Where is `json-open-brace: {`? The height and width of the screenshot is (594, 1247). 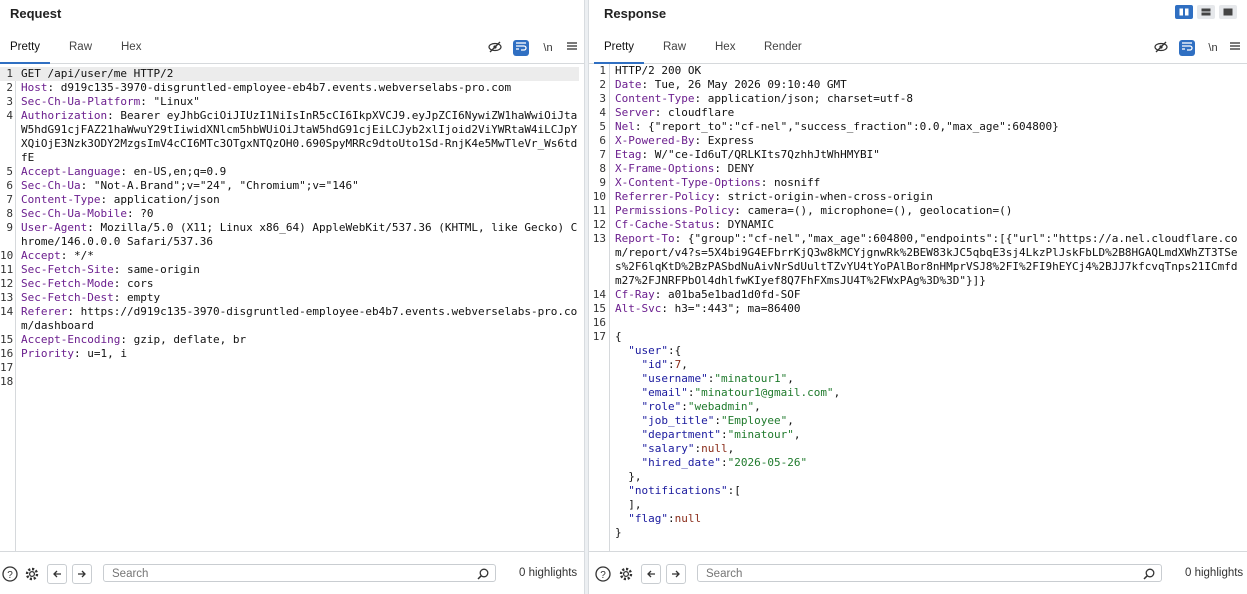
json-open-brace: { is located at coordinates (618, 336).